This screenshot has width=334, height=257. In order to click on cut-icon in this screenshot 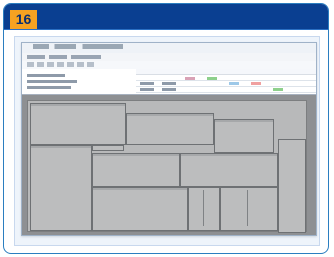, I will do `click(60, 64)`.